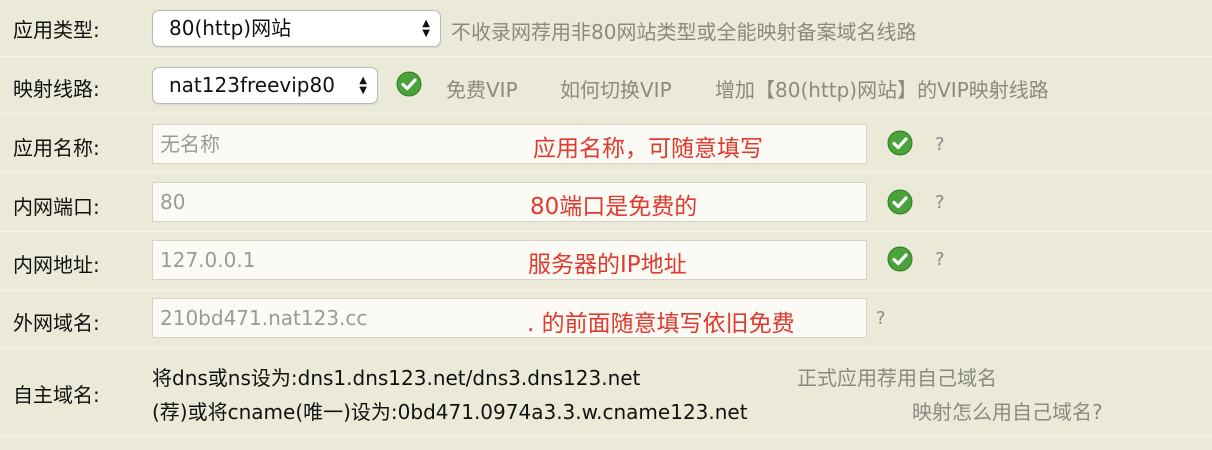 This screenshot has height=450, width=1212. Describe the element at coordinates (881, 318) in the screenshot. I see `external-domain-help: ?` at that location.